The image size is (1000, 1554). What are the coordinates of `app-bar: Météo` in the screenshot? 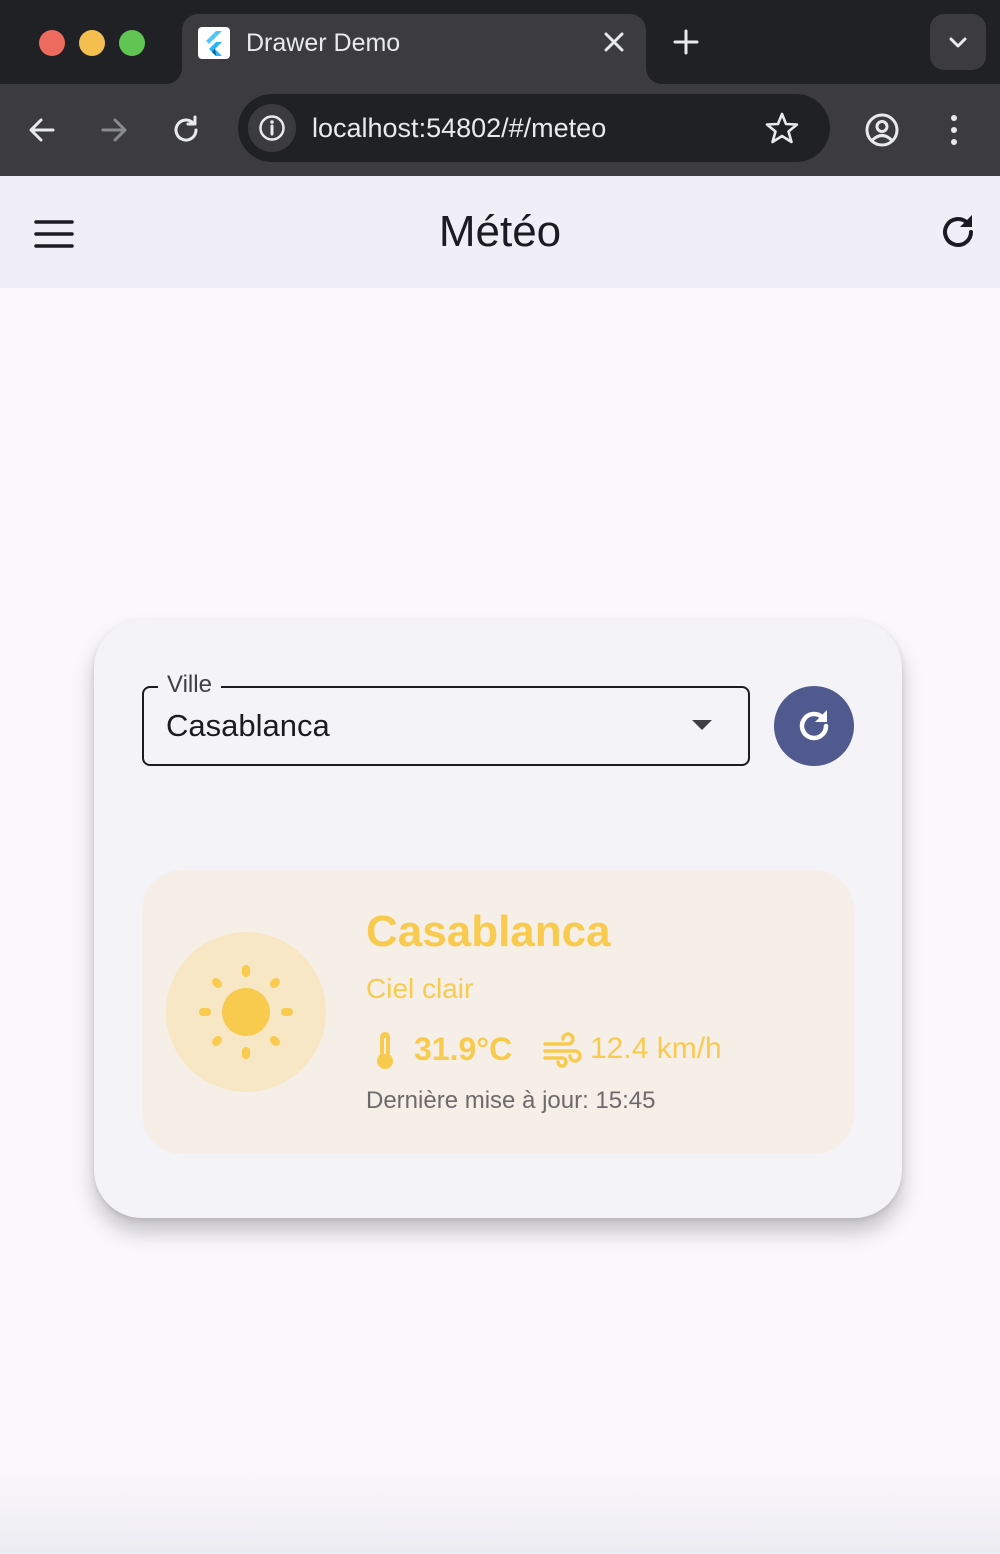 It's located at (500, 232).